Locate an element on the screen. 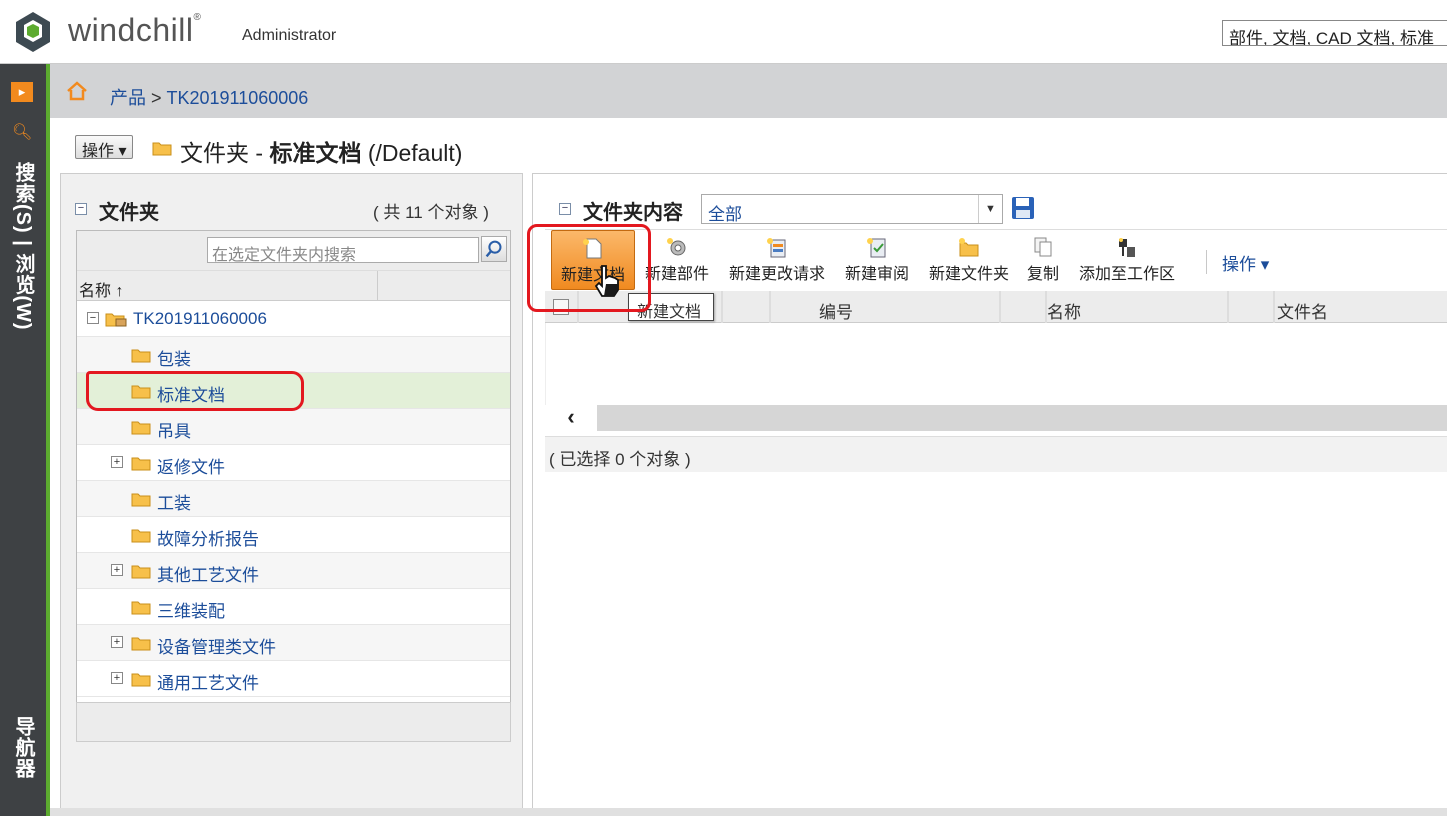 The image size is (1447, 816). column-number-header: 编号 is located at coordinates (836, 310).